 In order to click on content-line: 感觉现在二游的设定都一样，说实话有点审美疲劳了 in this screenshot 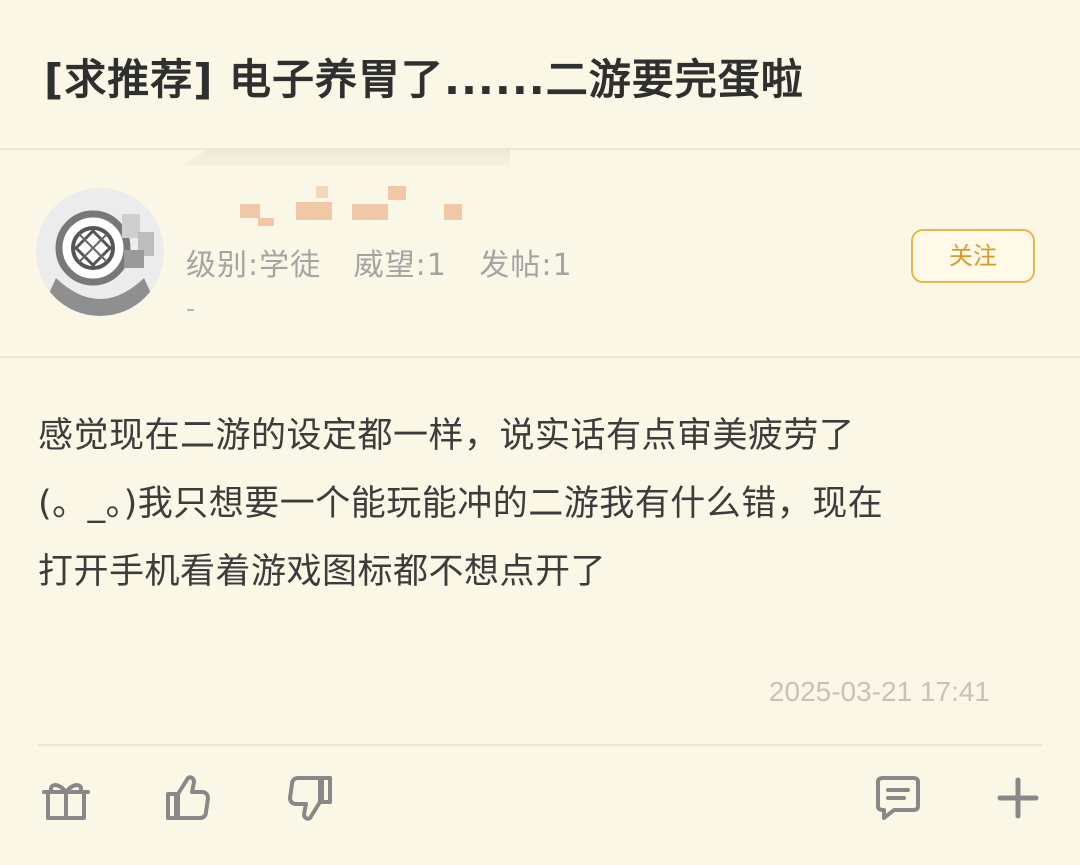, I will do `click(446, 436)`.